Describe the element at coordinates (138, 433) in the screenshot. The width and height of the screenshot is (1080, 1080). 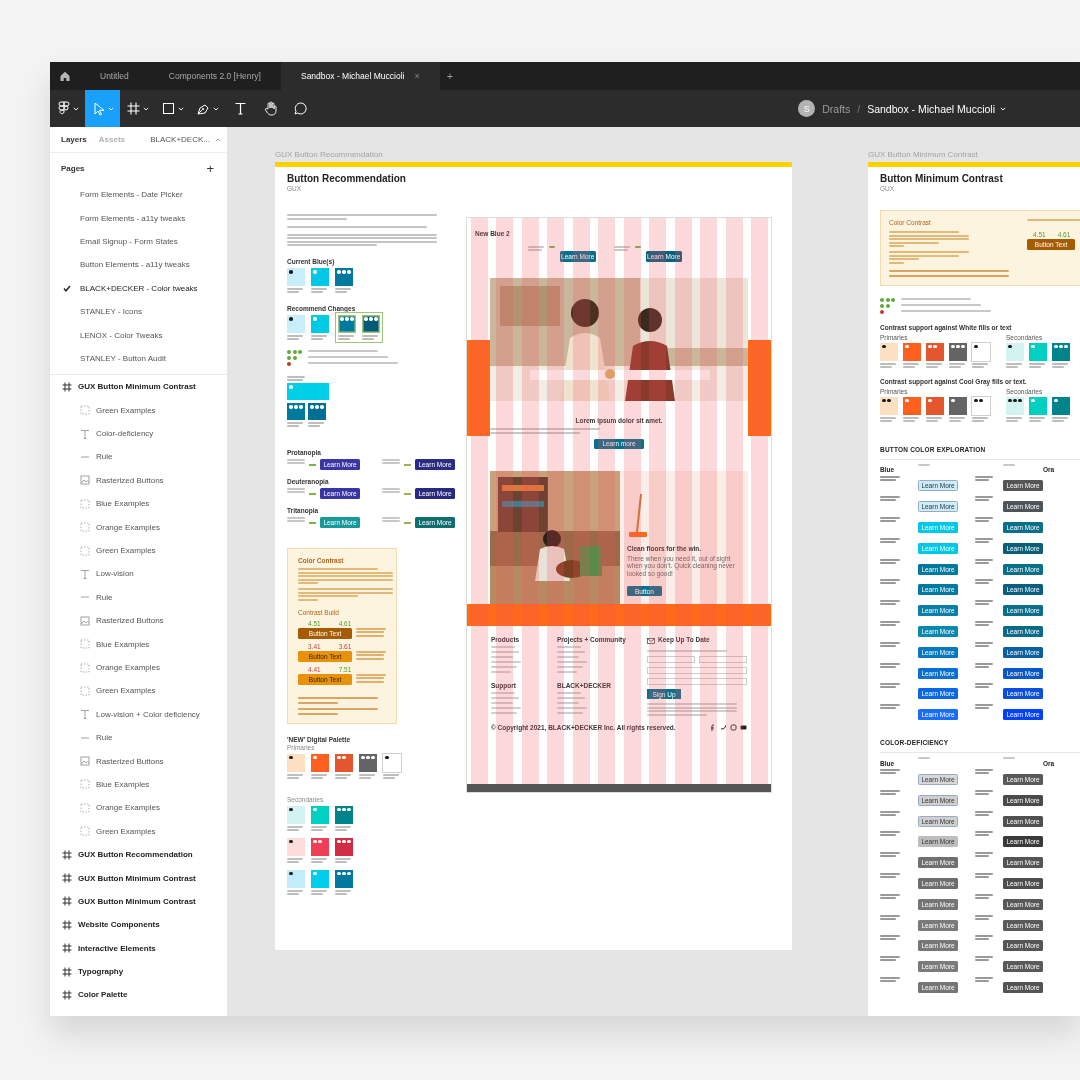
I see `layer-item: Color-deficiency` at that location.